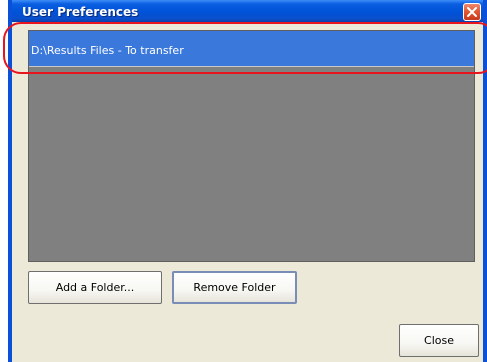 Image resolution: width=487 pixels, height=362 pixels. I want to click on close-label: Close, so click(439, 340).